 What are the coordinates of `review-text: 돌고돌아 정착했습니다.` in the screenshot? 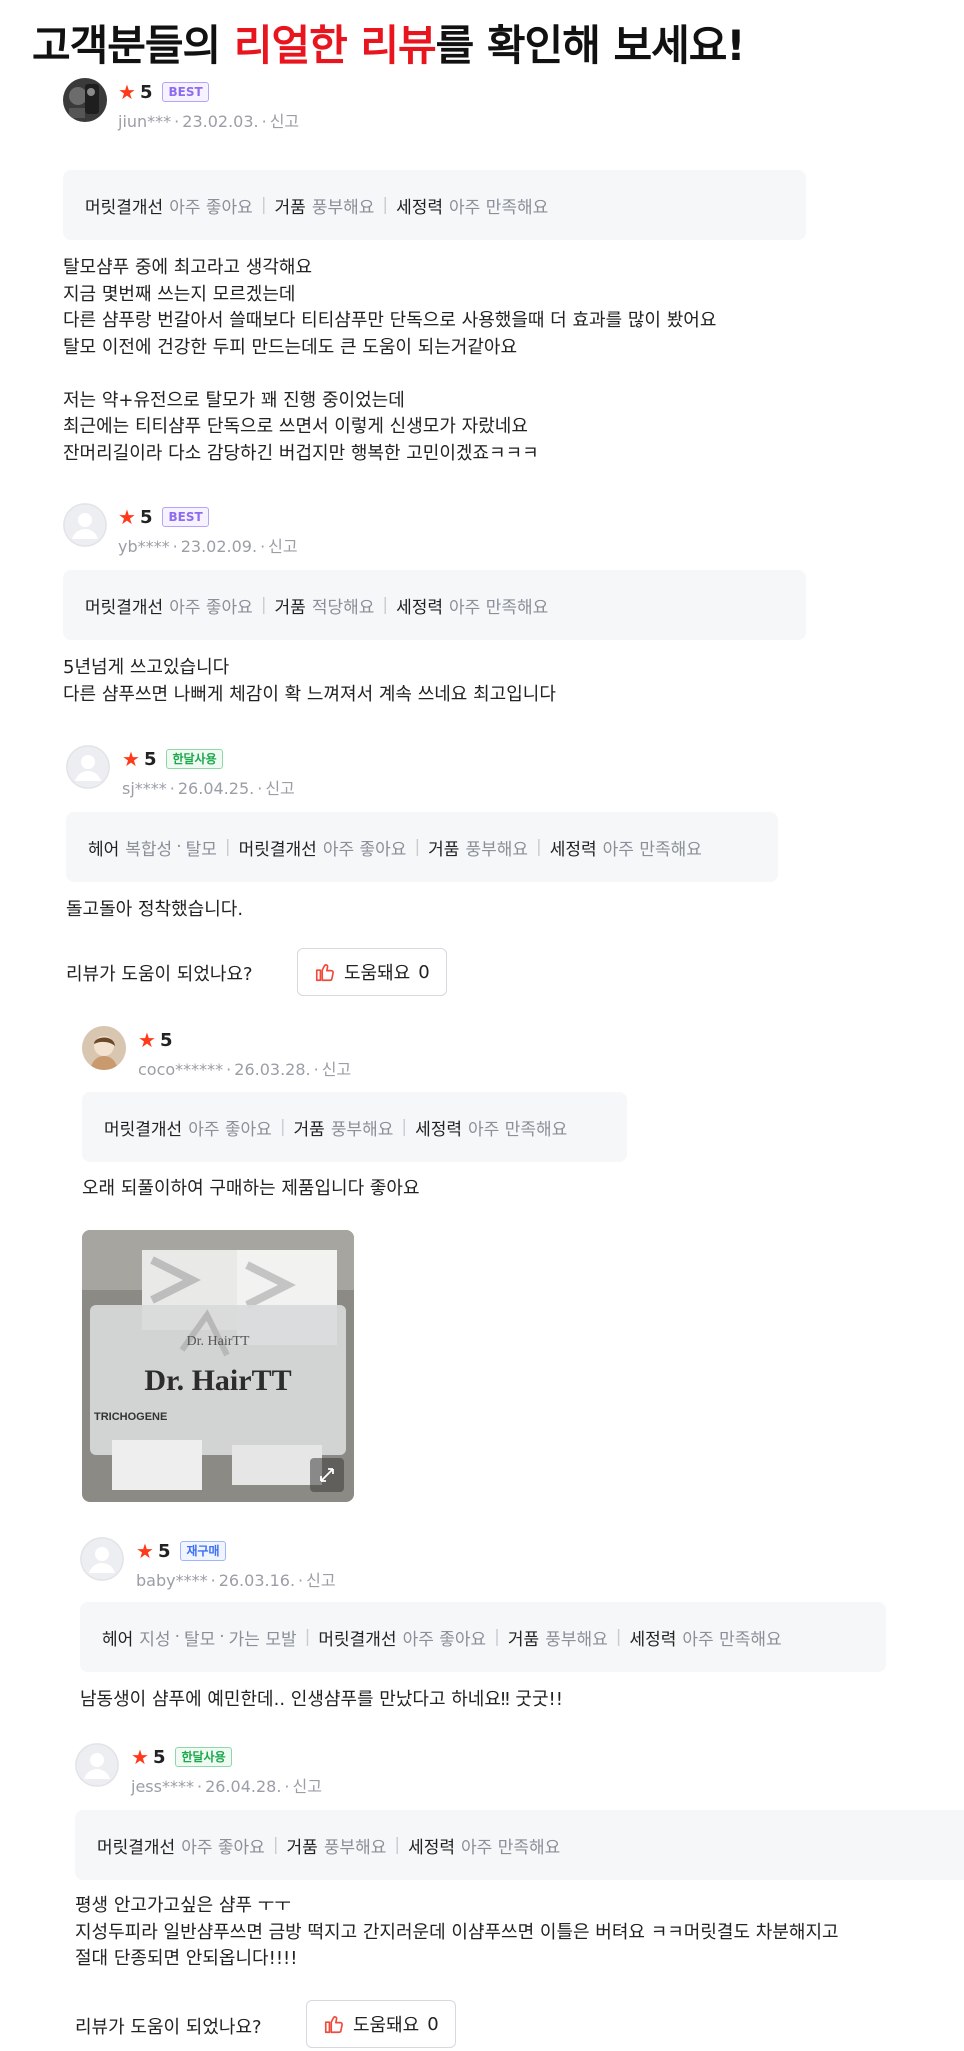 It's located at (155, 909).